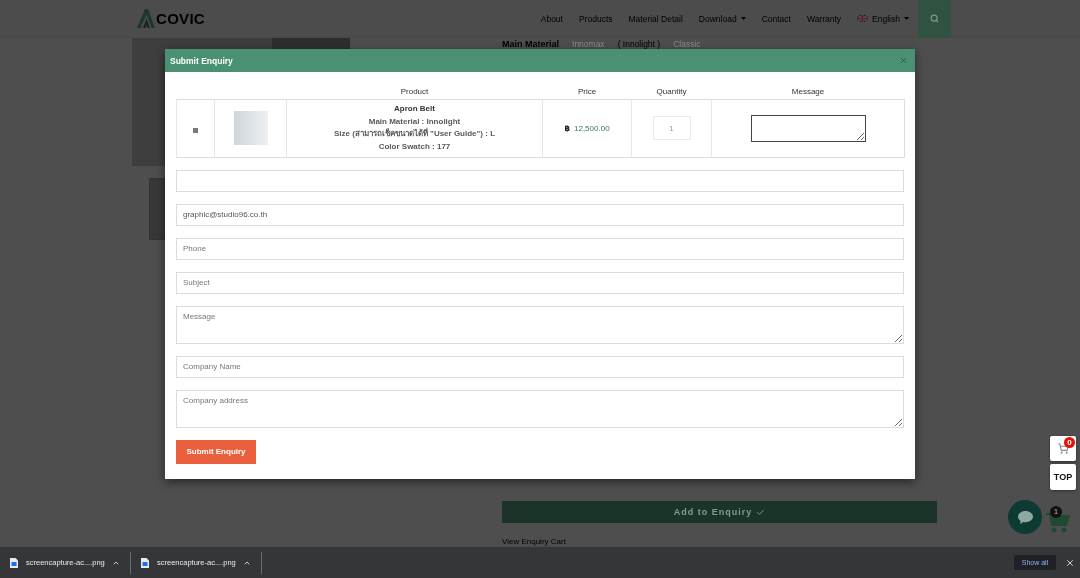  Describe the element at coordinates (216, 451) in the screenshot. I see `submit-button: Submit Enquiry` at that location.